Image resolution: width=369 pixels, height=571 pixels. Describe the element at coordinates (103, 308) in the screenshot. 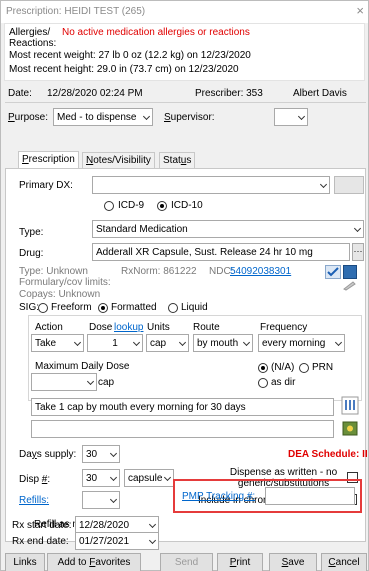

I see `sig-formatted-radio` at that location.